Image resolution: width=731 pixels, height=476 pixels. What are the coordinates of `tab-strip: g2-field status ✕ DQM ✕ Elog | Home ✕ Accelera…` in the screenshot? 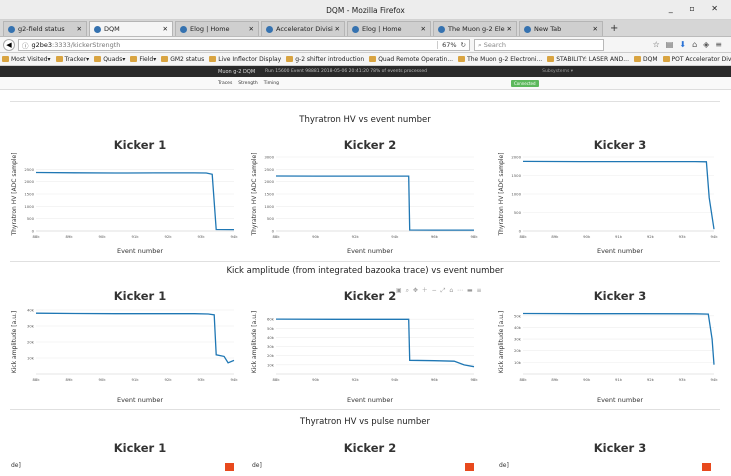 It's located at (365, 28).